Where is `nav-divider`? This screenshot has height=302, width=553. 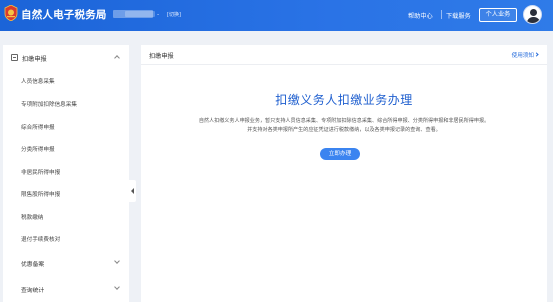
nav-divider is located at coordinates (441, 14).